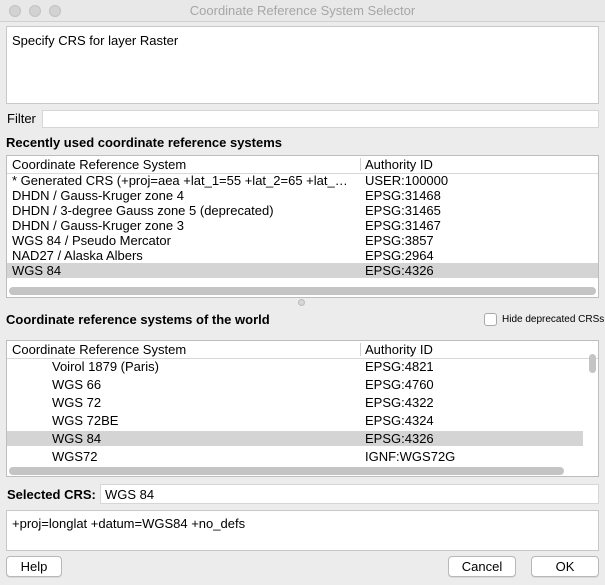 This screenshot has height=585, width=605. I want to click on crs-name-cell: NAD27 / Alaska Albers, so click(77, 255).